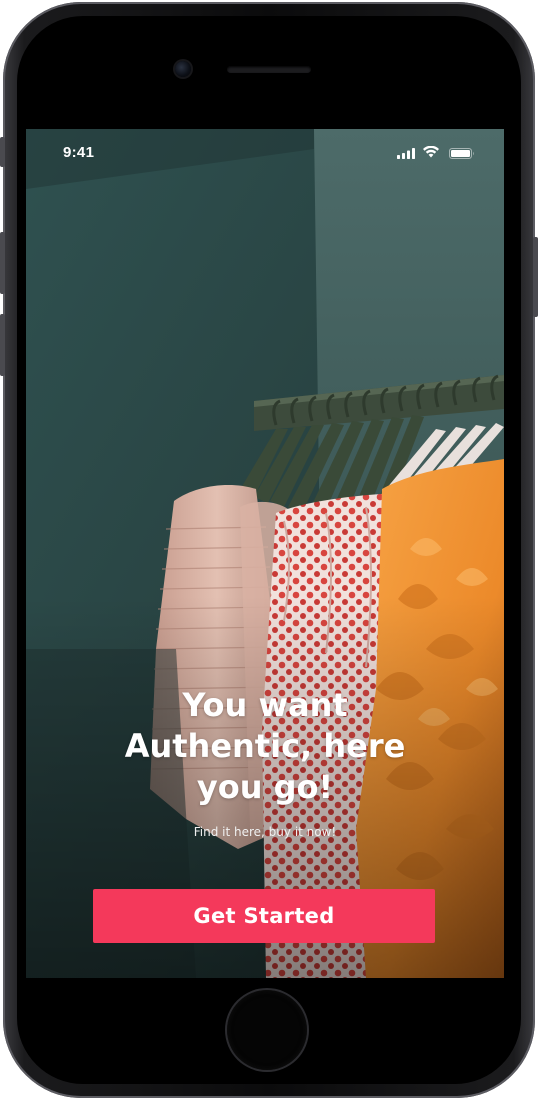 The width and height of the screenshot is (538, 1100). Describe the element at coordinates (183, 69) in the screenshot. I see `front-camera` at that location.